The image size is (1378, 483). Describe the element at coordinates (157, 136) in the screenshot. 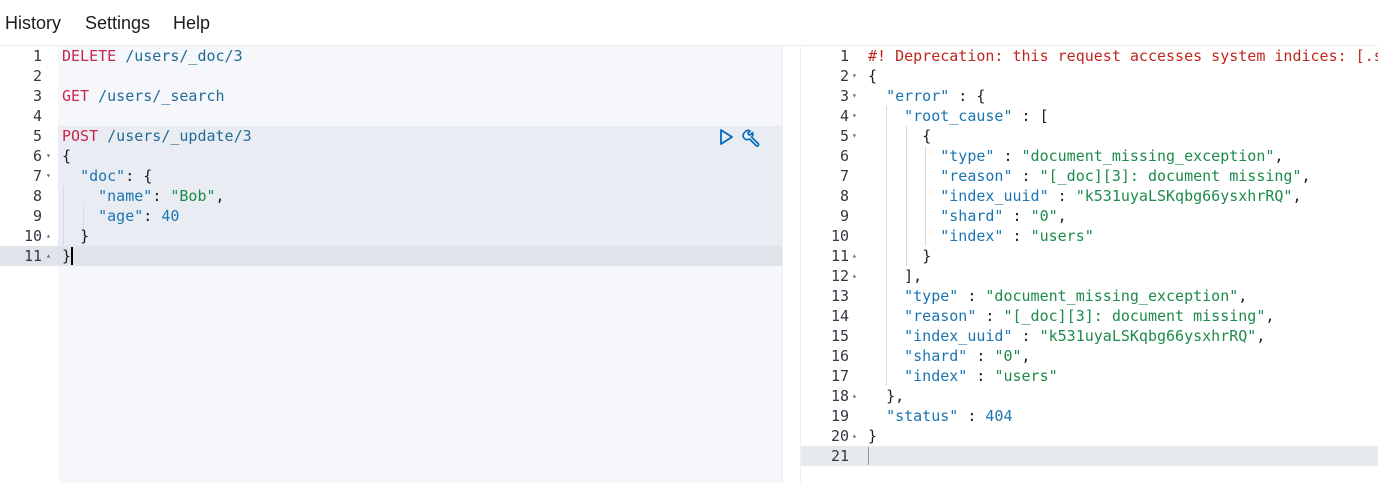

I see `code-text: POST /users/_update/3` at that location.